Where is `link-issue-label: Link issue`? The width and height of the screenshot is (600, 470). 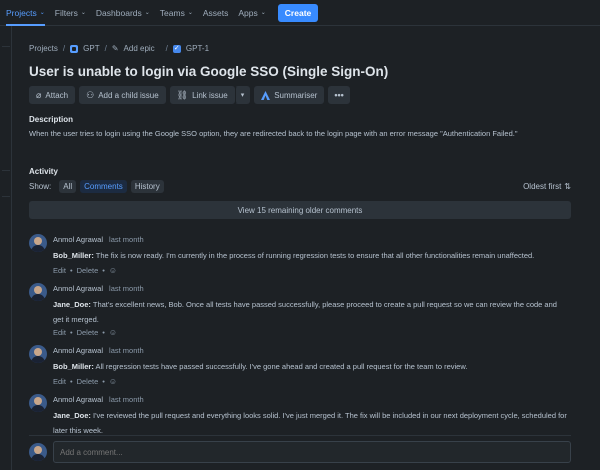 link-issue-label: Link issue is located at coordinates (210, 95).